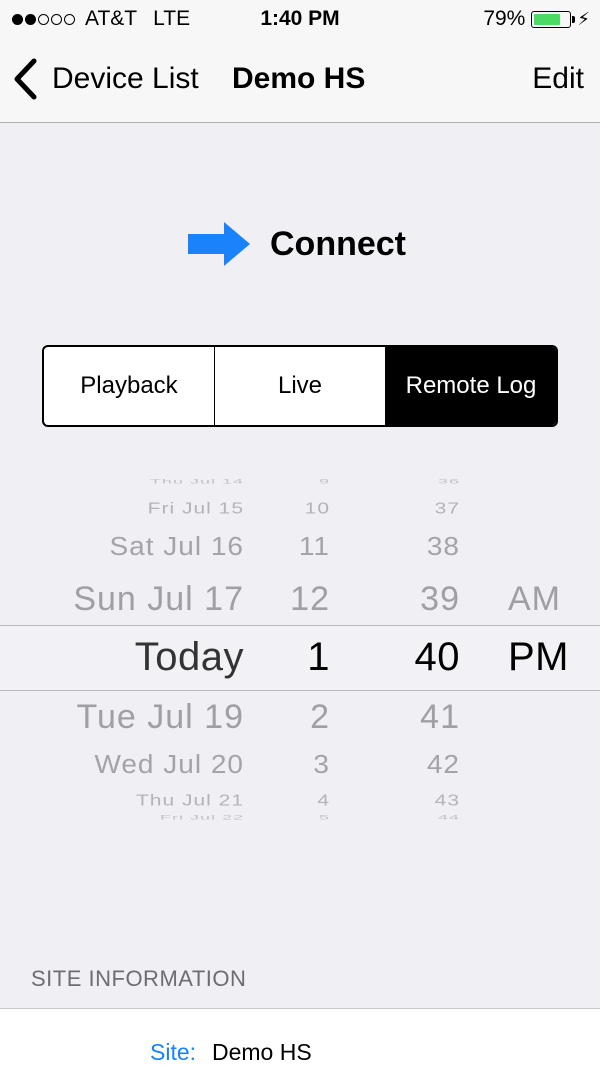  Describe the element at coordinates (504, 18) in the screenshot. I see `battery-percent: 79%` at that location.